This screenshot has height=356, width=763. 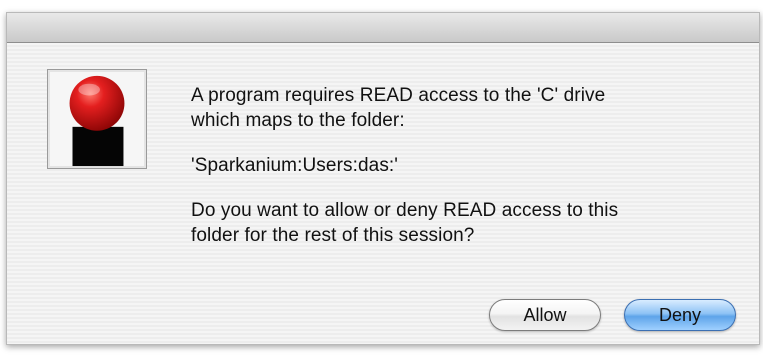 What do you see at coordinates (383, 28) in the screenshot?
I see `dialog-titlebar` at bounding box center [383, 28].